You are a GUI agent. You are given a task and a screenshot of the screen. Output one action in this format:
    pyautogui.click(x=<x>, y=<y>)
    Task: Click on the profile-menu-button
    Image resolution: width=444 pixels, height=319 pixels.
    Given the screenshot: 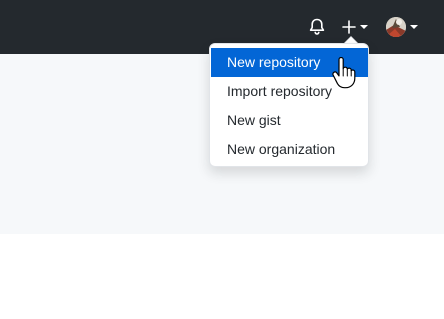 What is the action you would take?
    pyautogui.click(x=402, y=27)
    